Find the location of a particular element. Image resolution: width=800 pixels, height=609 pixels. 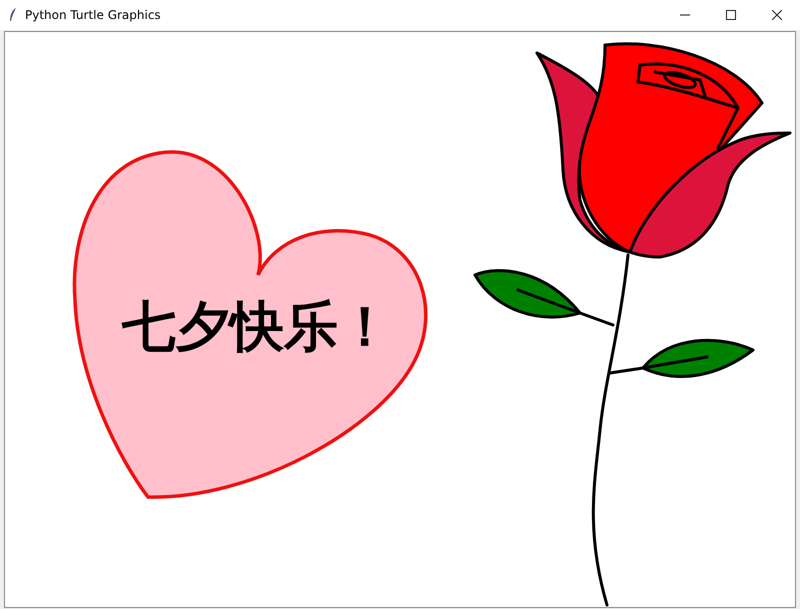

close-icon is located at coordinates (777, 15).